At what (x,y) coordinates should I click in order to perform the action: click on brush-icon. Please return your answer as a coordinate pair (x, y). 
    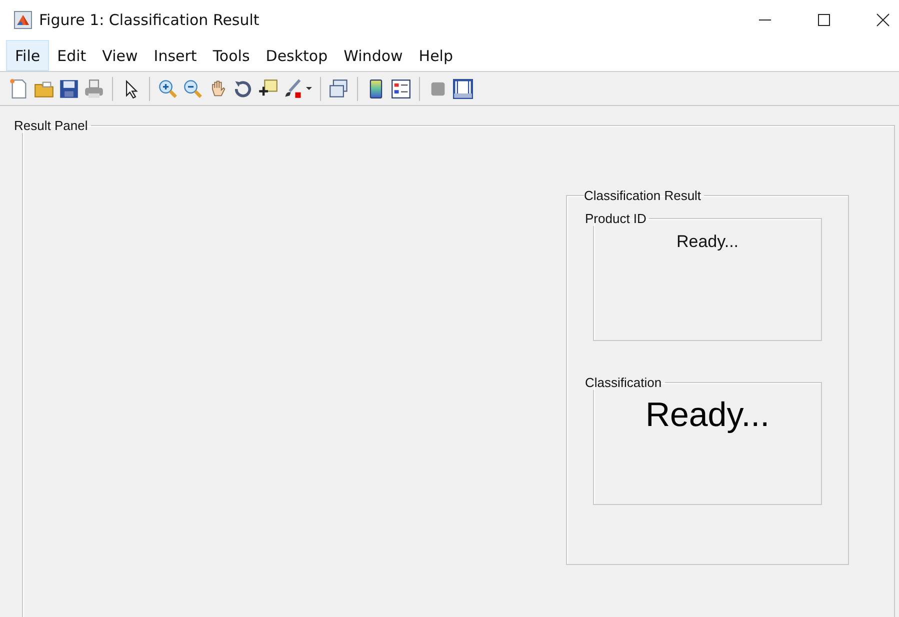
    Looking at the image, I should click on (293, 88).